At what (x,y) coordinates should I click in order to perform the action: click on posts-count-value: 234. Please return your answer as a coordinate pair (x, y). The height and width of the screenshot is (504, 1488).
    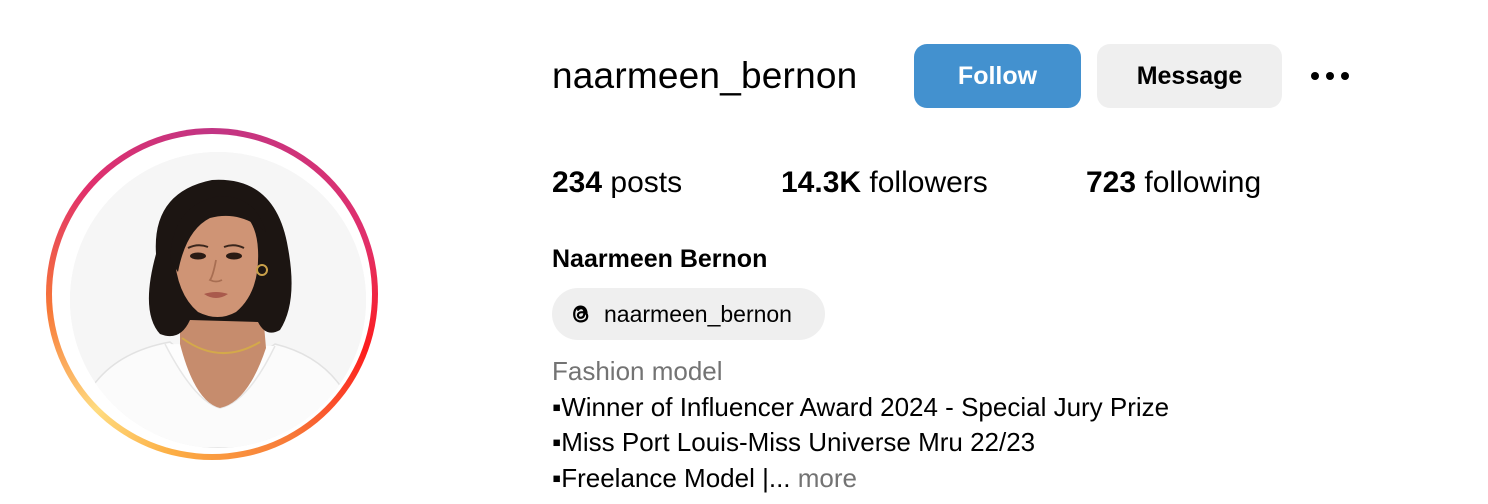
    Looking at the image, I should click on (577, 182).